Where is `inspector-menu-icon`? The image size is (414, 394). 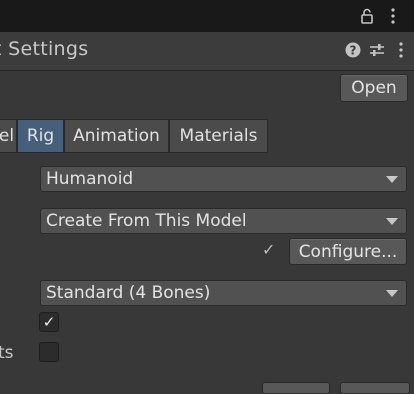 inspector-menu-icon is located at coordinates (401, 52).